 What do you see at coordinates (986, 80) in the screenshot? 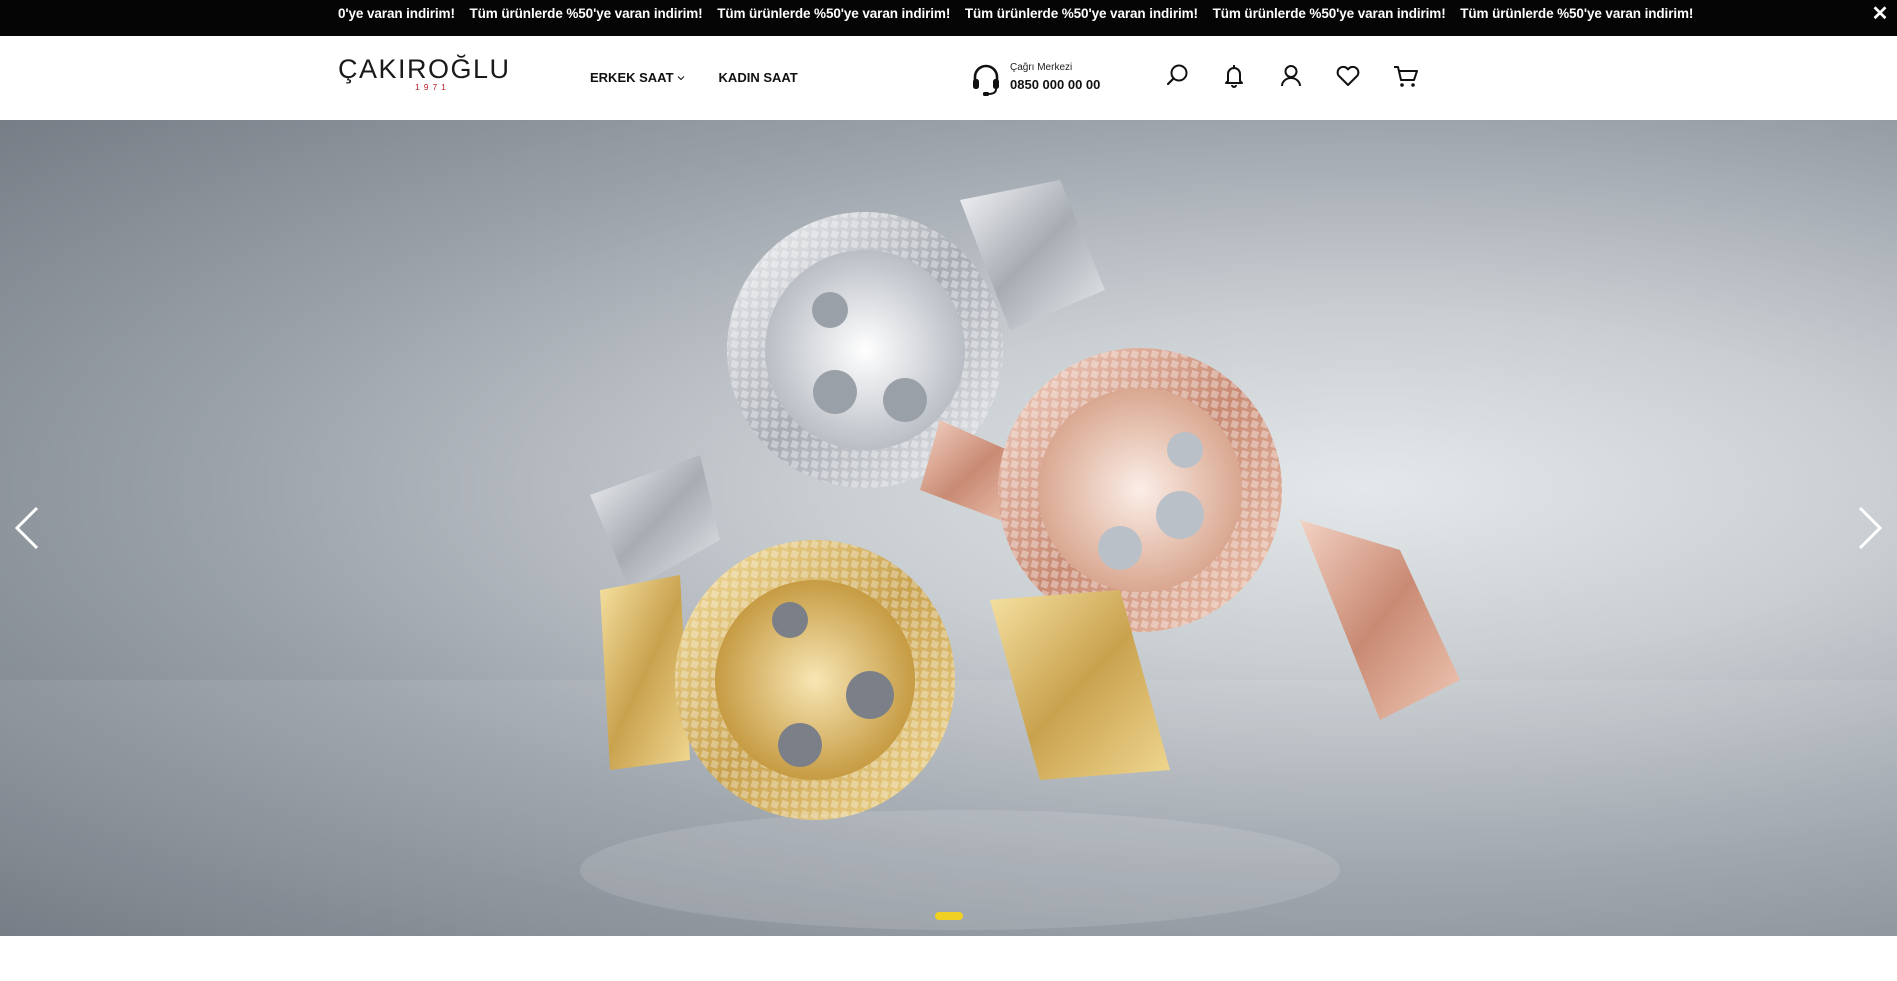
I see `headset-icon` at bounding box center [986, 80].